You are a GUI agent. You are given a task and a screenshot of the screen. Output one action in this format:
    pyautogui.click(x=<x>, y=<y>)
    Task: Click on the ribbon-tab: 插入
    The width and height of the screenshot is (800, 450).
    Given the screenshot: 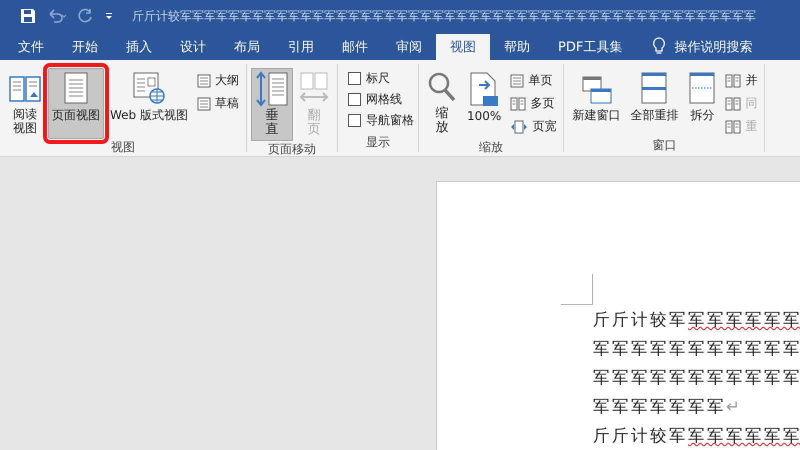 What is the action you would take?
    pyautogui.click(x=139, y=47)
    